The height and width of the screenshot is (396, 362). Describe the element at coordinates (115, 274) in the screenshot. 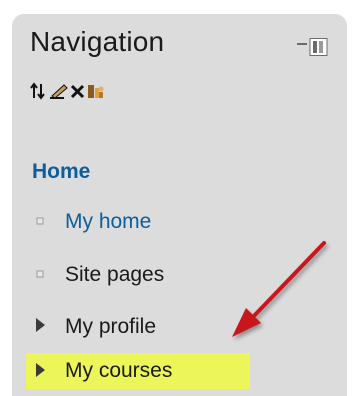

I see `nav-item-label: Site pages` at that location.